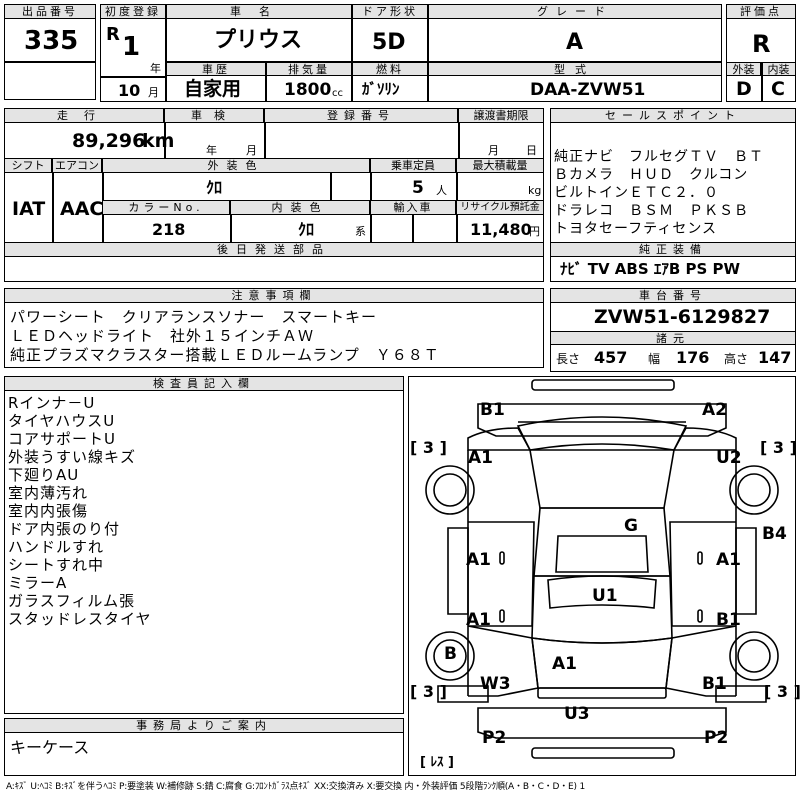 Image resolution: width=800 pixels, height=800 pixels. Describe the element at coordinates (162, 336) in the screenshot. I see `notes-line: ＬＥＤヘッドライト 社外１５インチＡＷ` at that location.